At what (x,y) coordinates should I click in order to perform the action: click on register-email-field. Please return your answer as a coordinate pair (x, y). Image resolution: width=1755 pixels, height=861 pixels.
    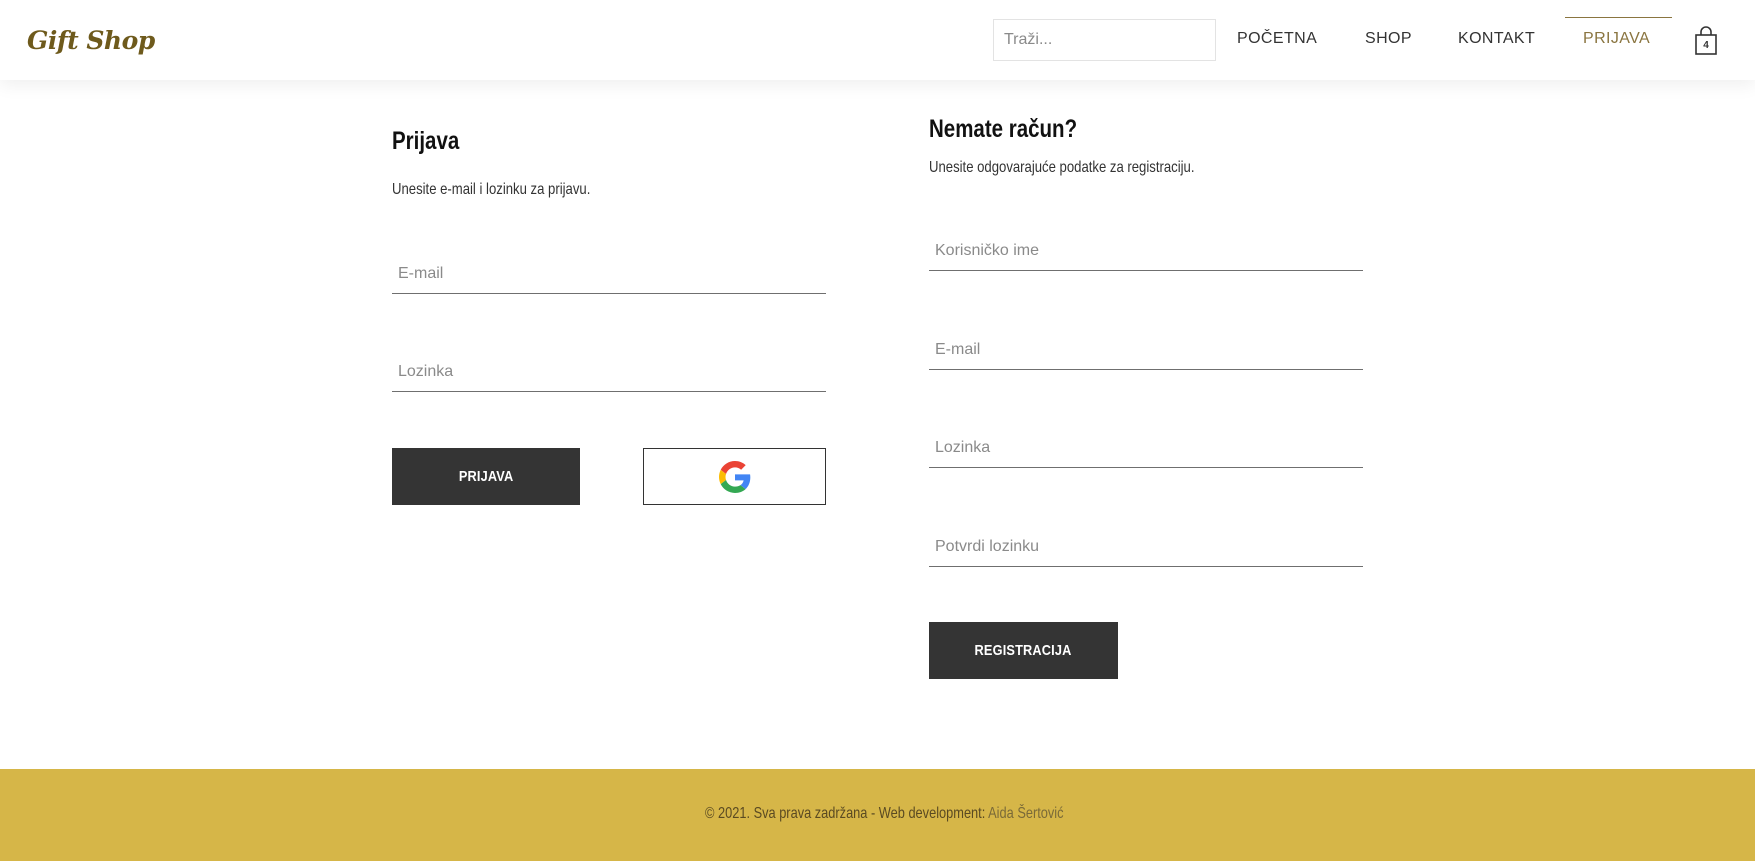
    Looking at the image, I should click on (1146, 350).